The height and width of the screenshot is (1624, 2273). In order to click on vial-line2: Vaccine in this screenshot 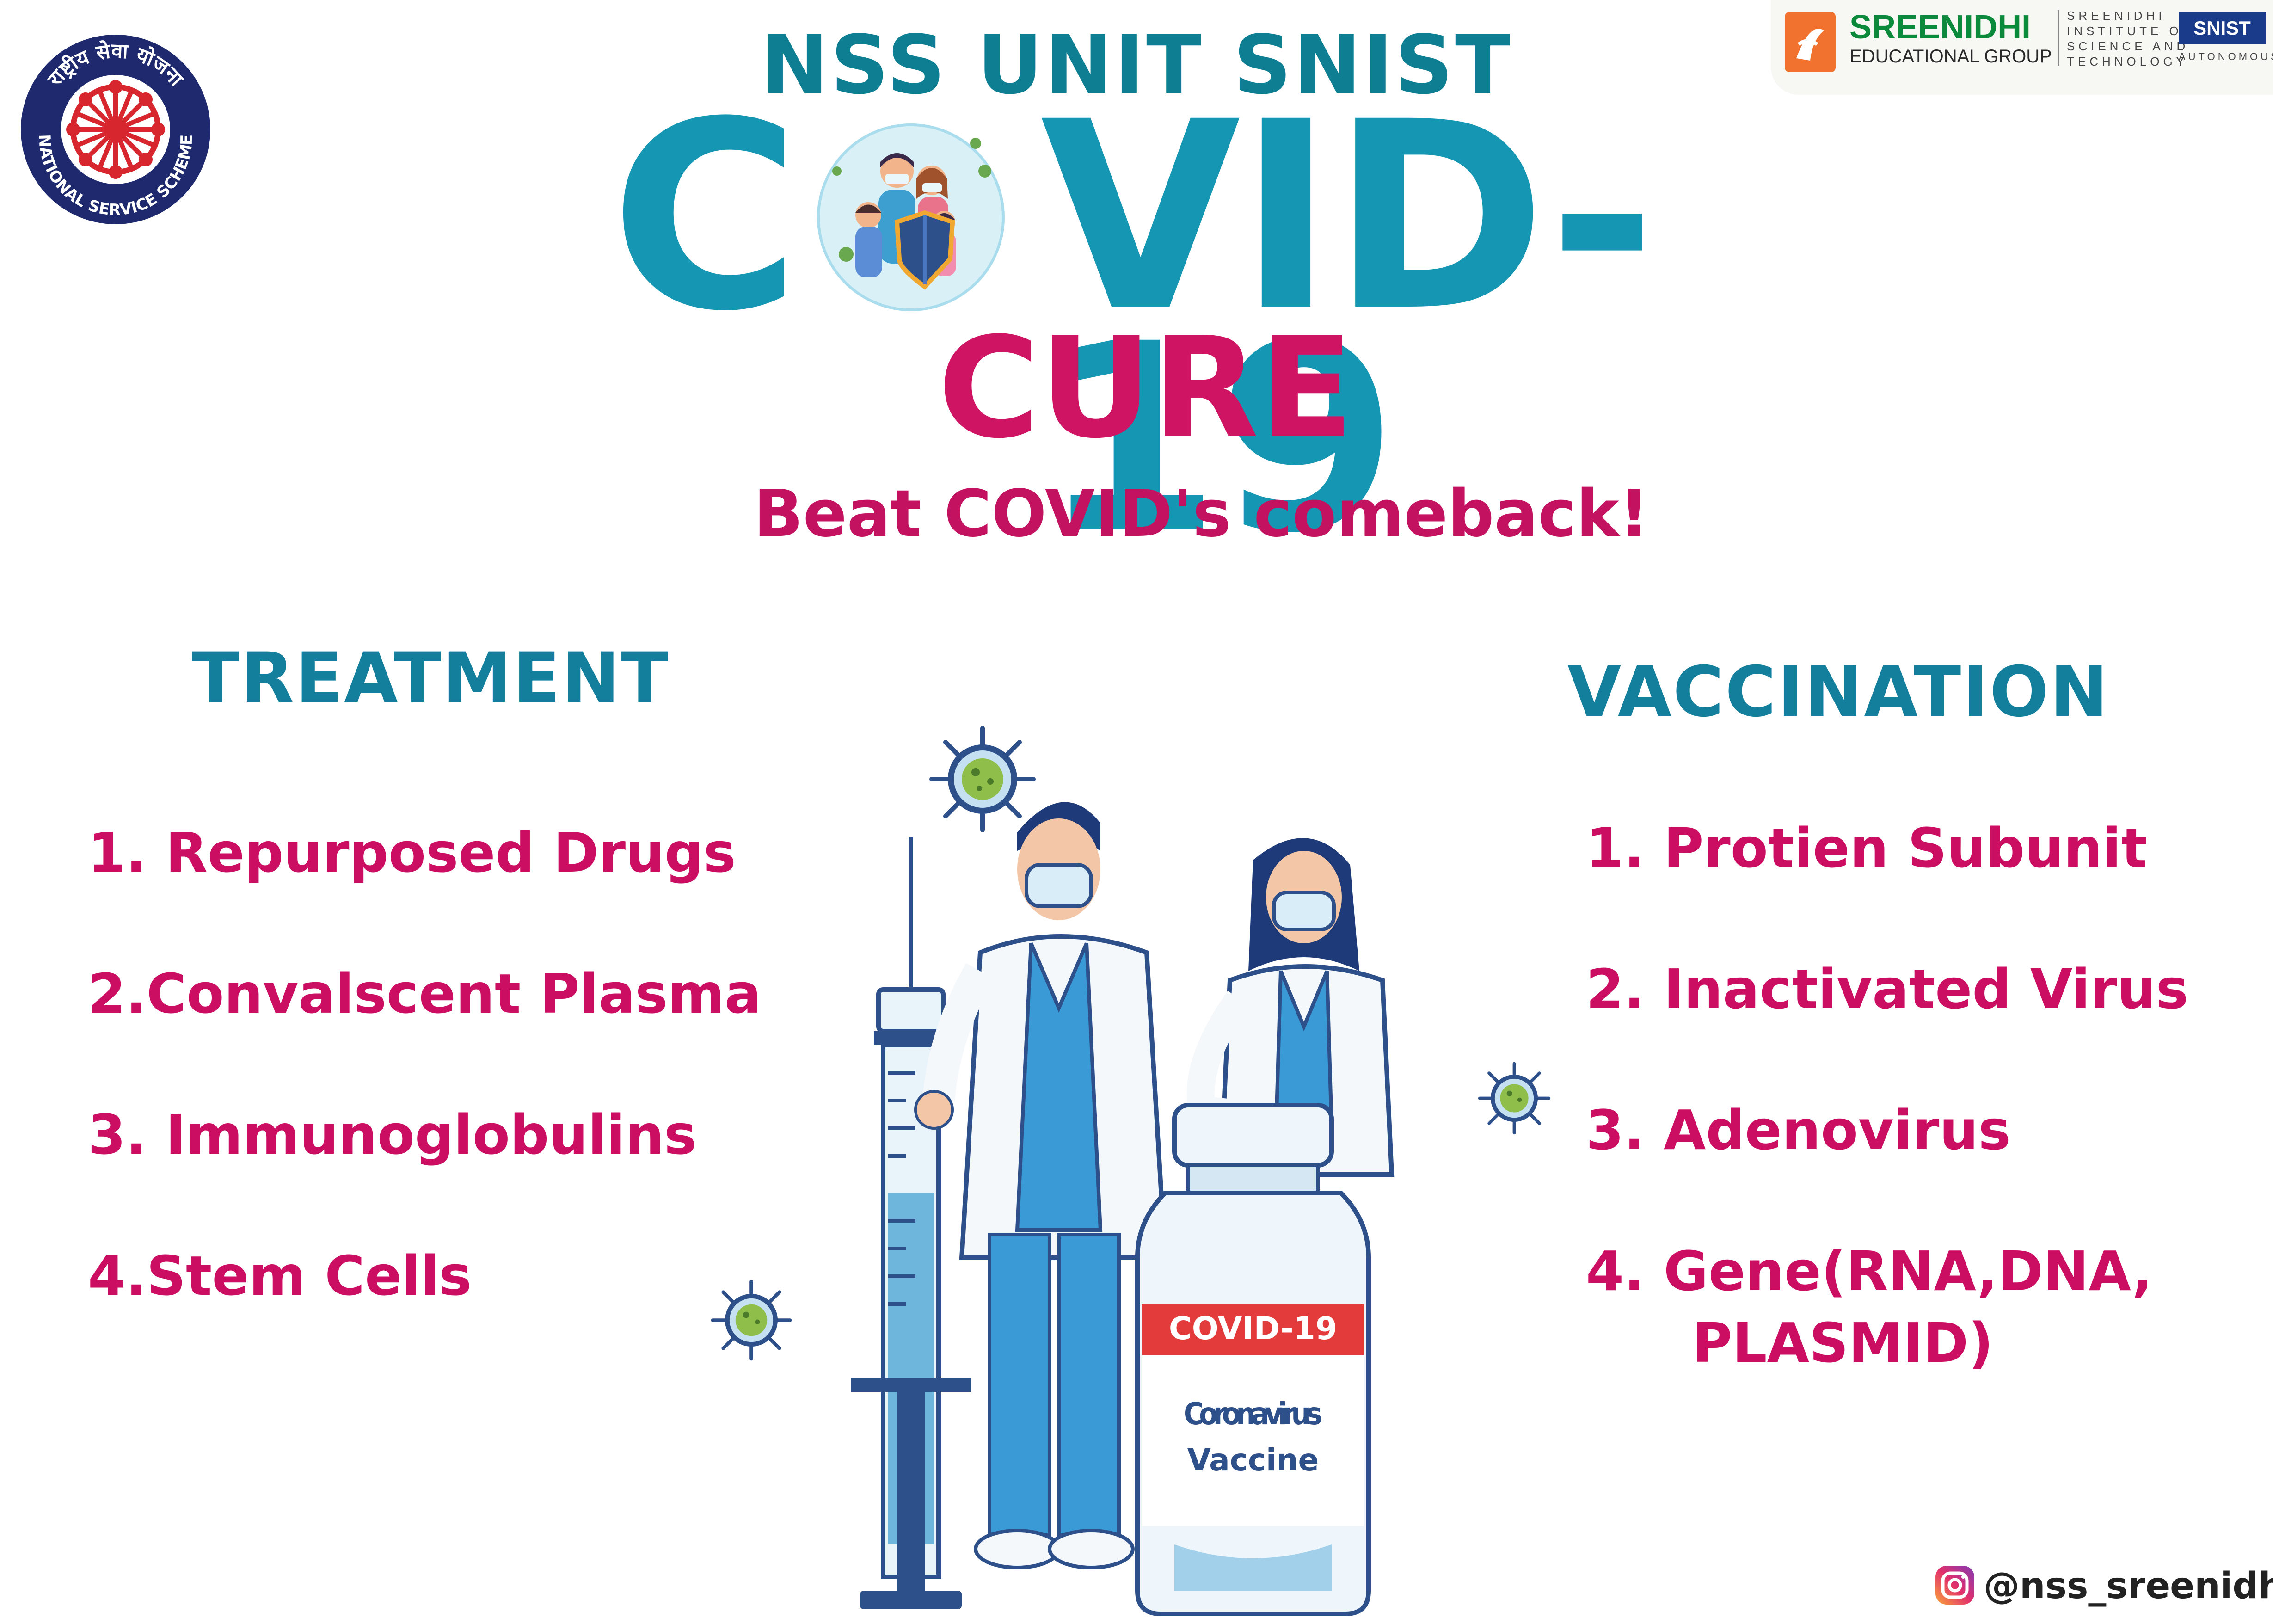, I will do `click(1253, 1460)`.